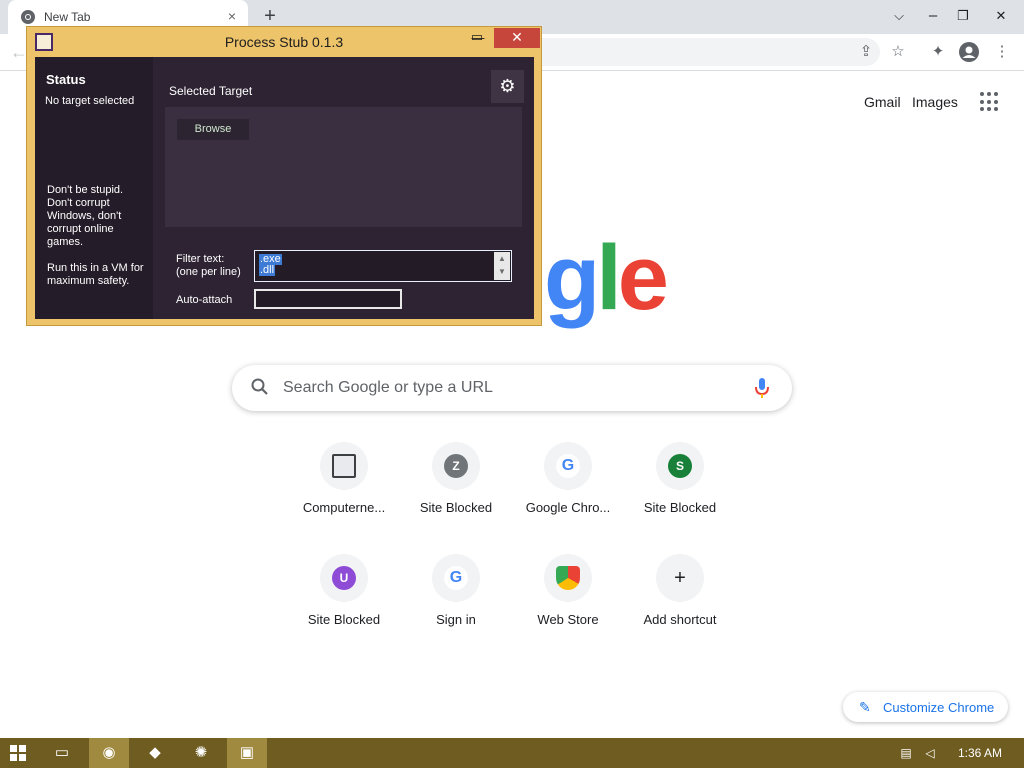  I want to click on filter-line: .dll, so click(267, 270).